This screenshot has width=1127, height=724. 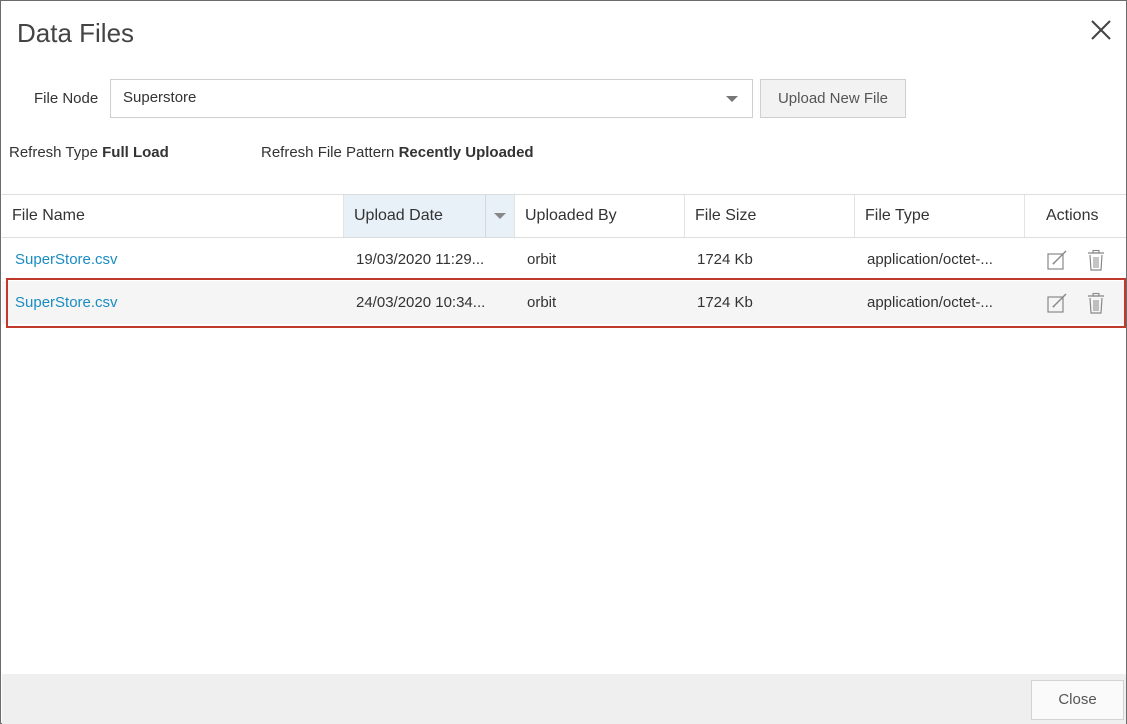 What do you see at coordinates (53, 152) in the screenshot?
I see `refresh-type-label: Refresh Type` at bounding box center [53, 152].